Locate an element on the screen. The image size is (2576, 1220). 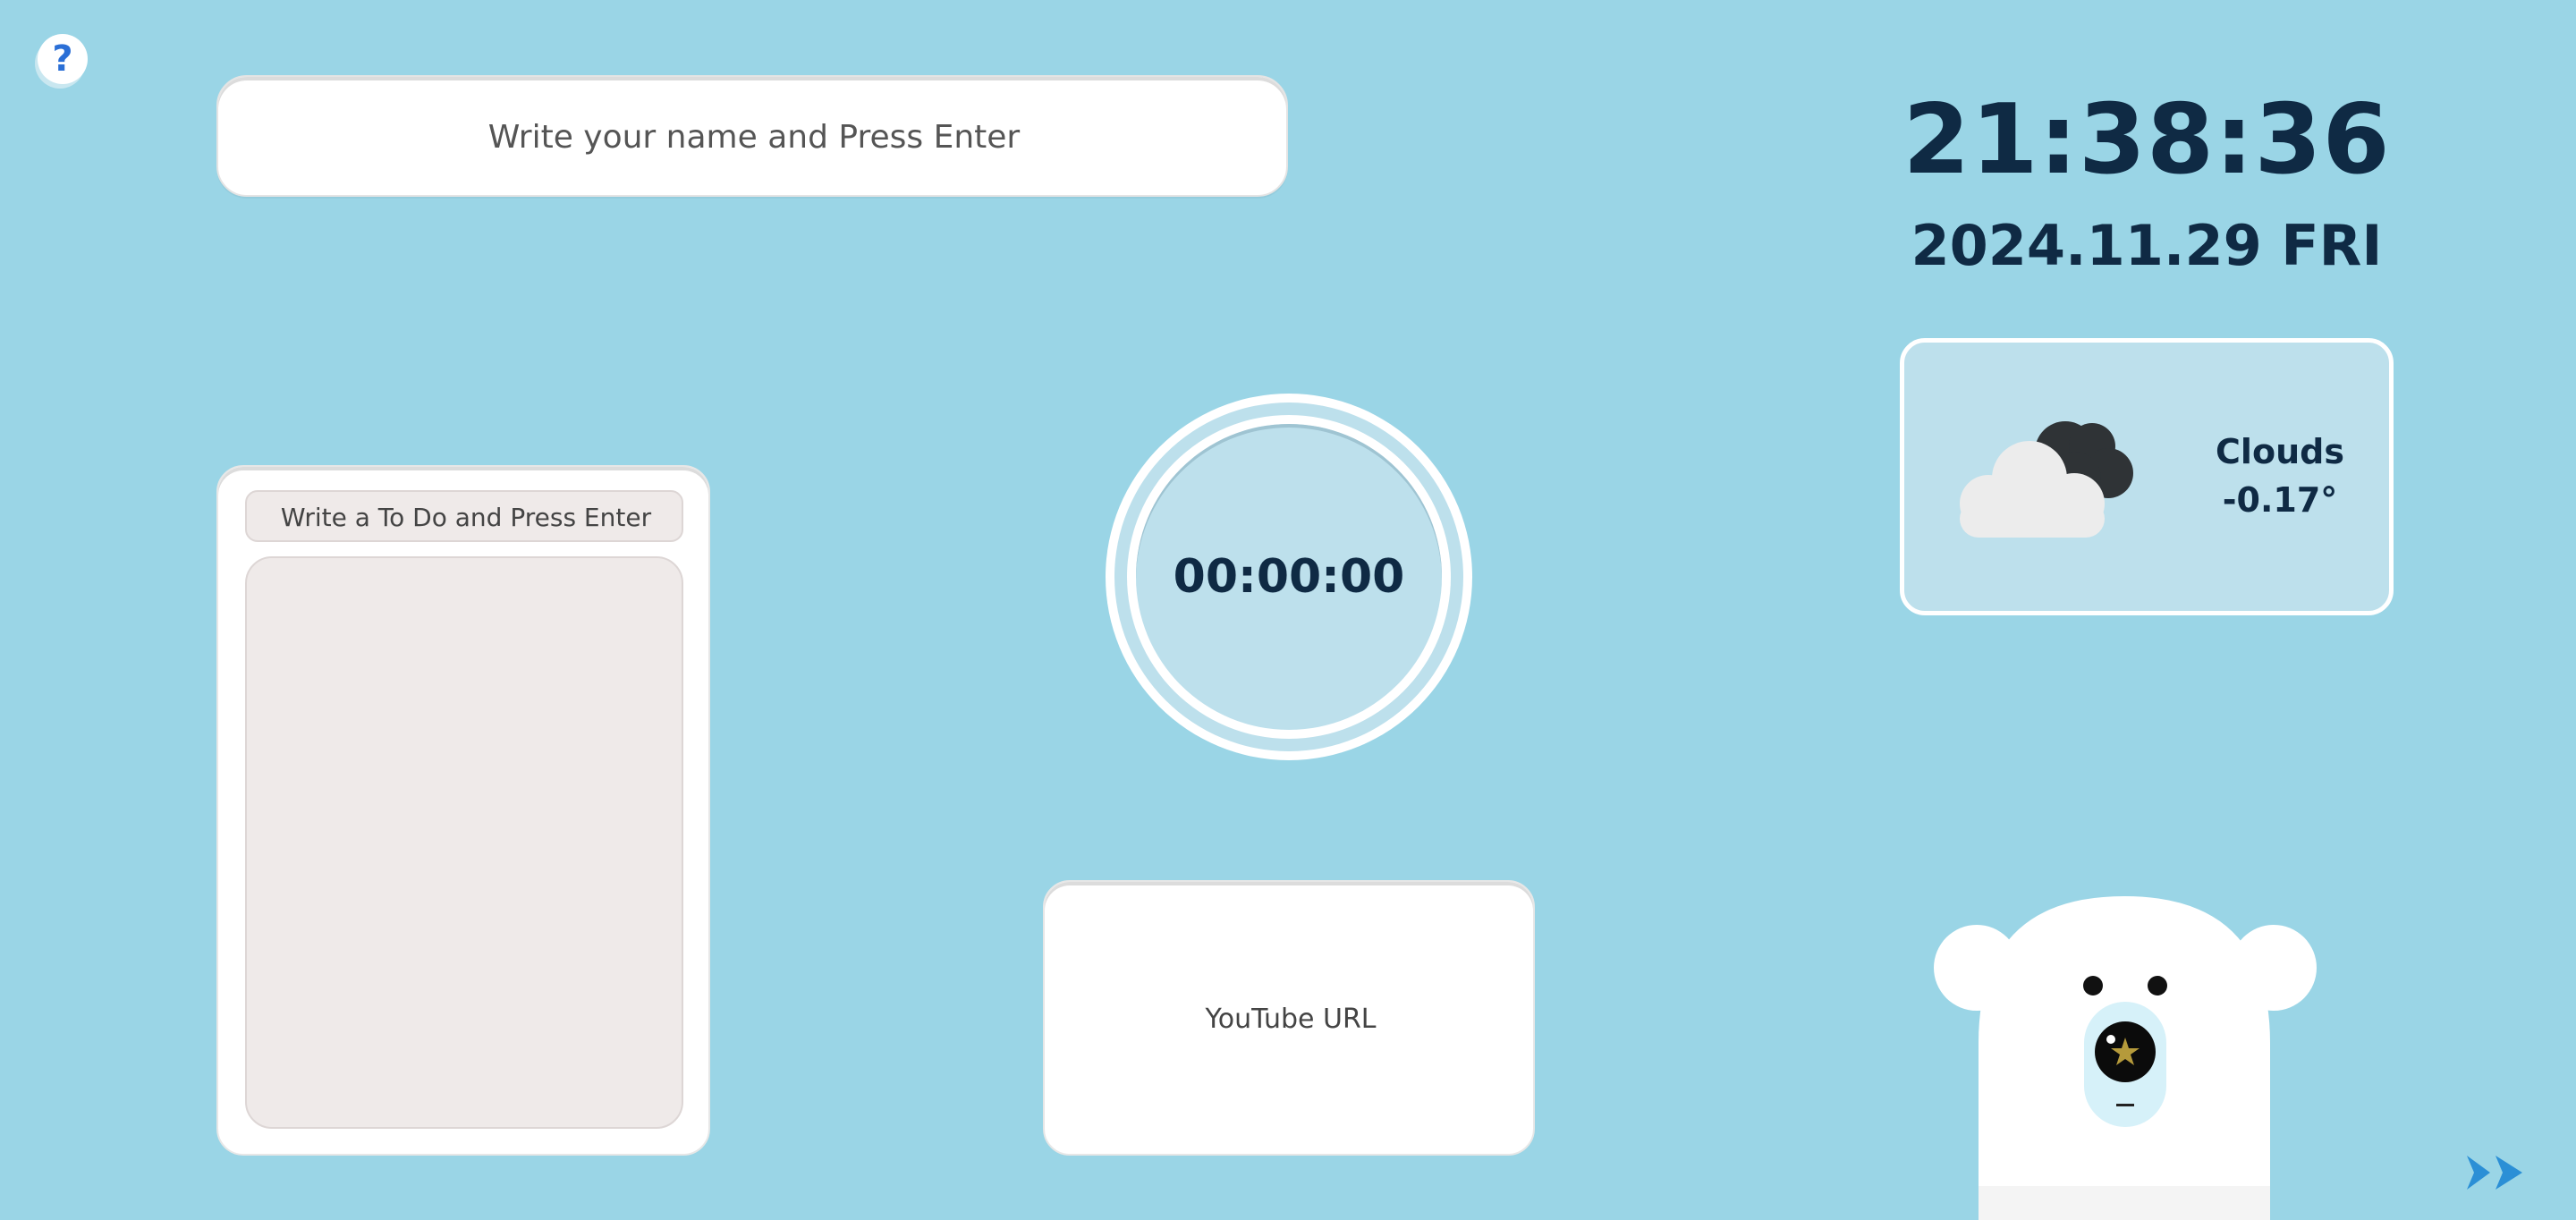
help-icon: ? is located at coordinates (63, 59).